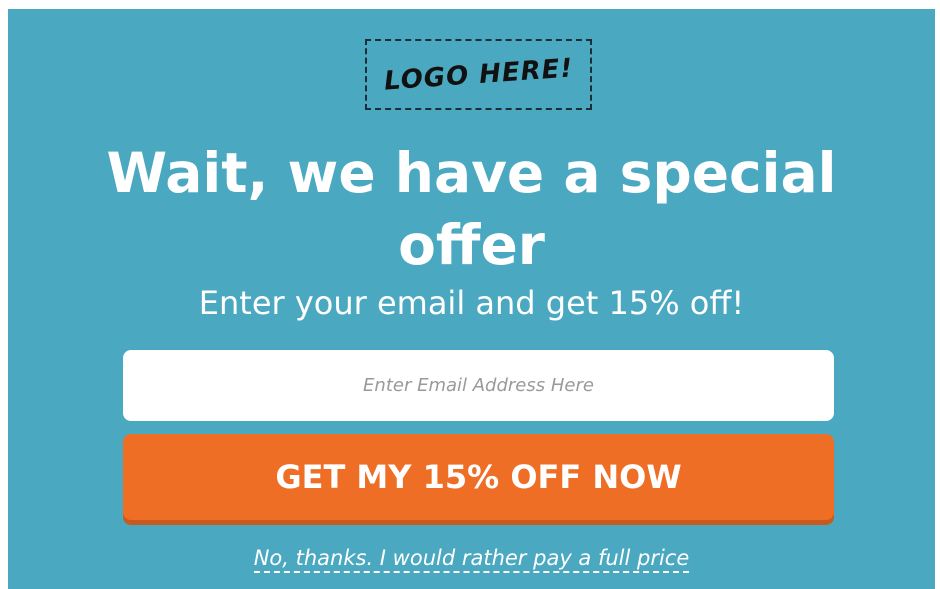  I want to click on logo-text: LOGO HERE!, so click(478, 74).